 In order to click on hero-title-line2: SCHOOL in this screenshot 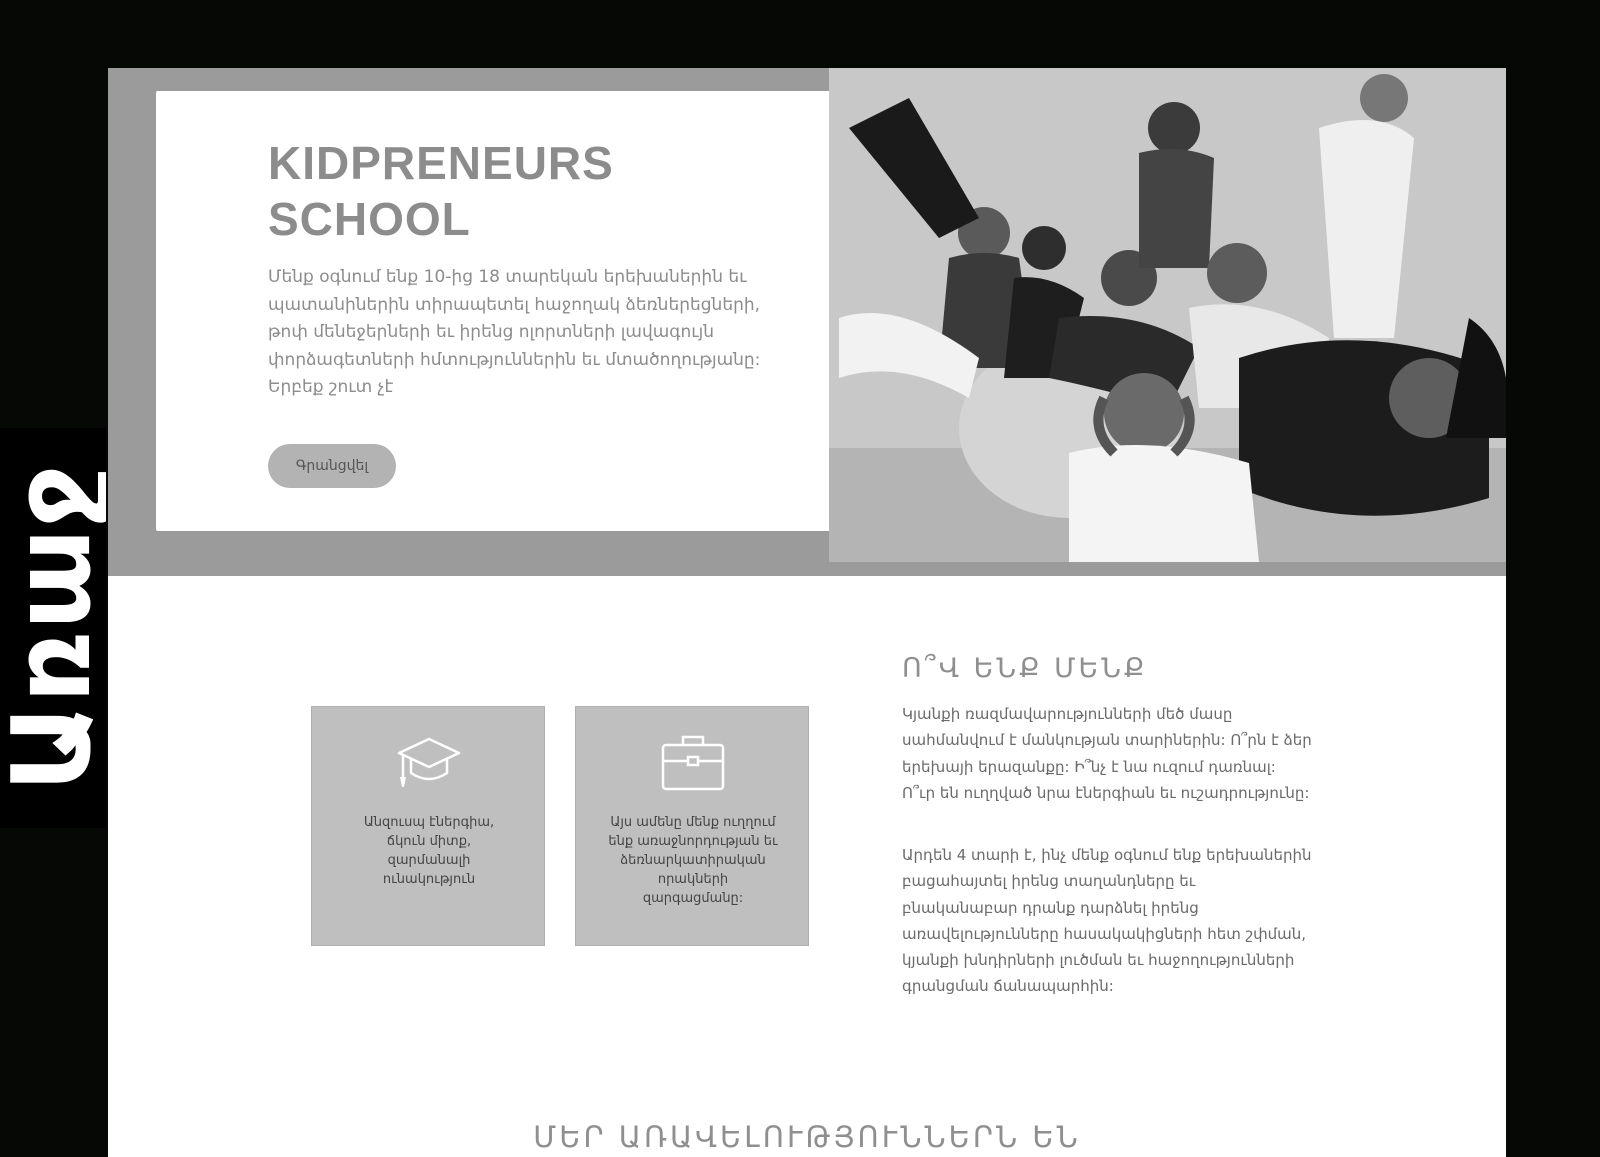, I will do `click(369, 219)`.